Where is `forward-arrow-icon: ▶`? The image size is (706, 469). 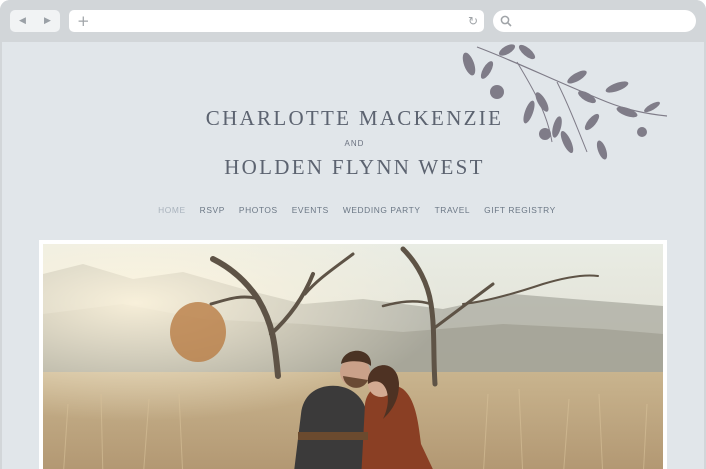
forward-arrow-icon: ▶ is located at coordinates (47, 21).